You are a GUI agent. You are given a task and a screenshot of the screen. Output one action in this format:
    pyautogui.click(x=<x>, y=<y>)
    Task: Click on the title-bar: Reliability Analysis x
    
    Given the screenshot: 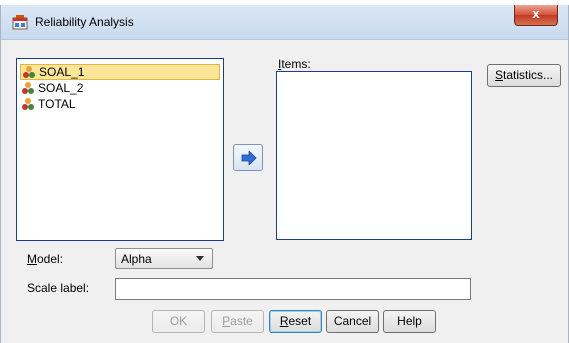 What is the action you would take?
    pyautogui.click(x=284, y=22)
    